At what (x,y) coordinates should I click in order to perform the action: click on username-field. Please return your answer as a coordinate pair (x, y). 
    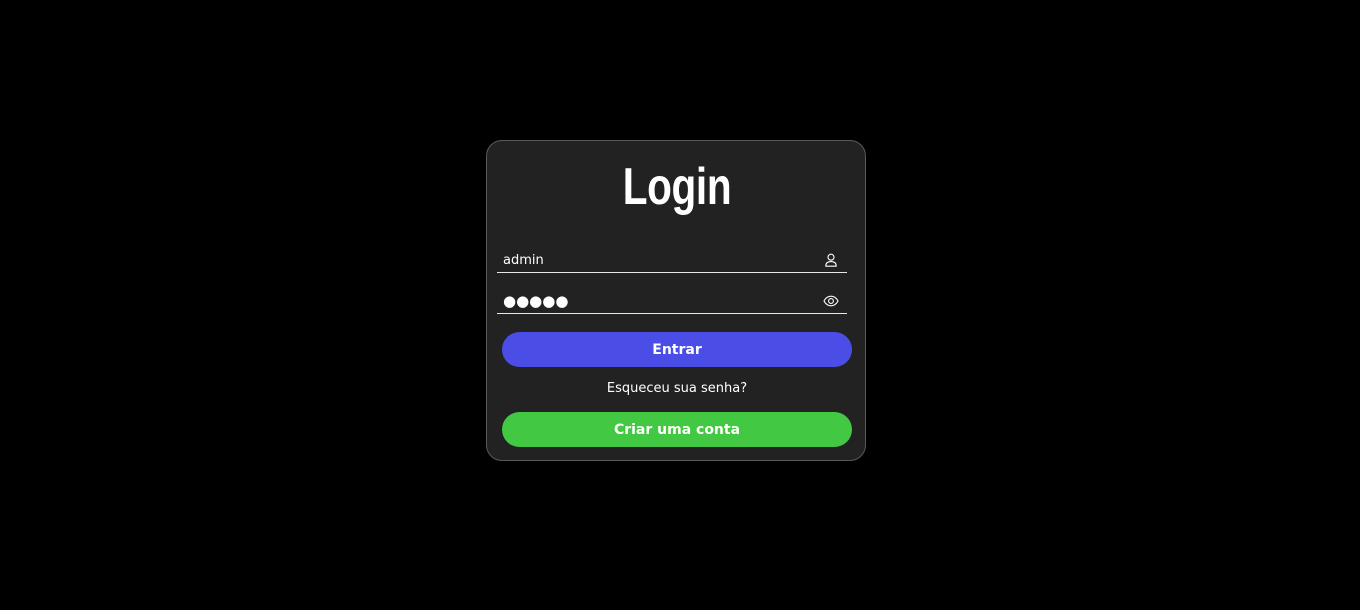
    Looking at the image, I should click on (672, 260).